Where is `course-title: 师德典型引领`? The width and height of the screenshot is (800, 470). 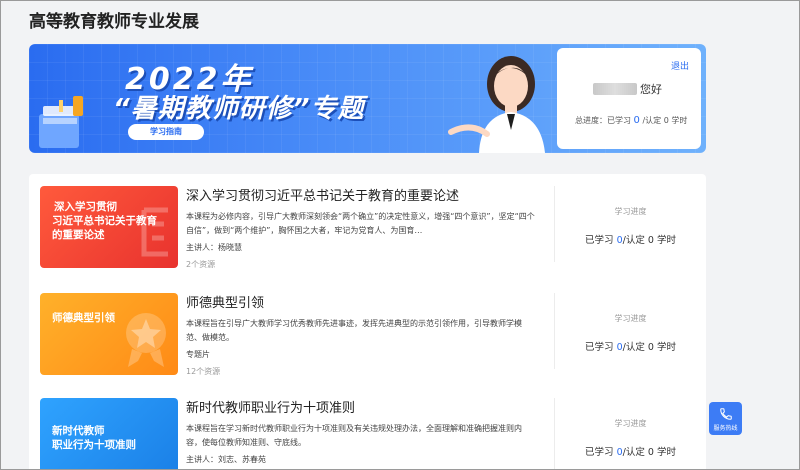
course-title: 师德典型引领 is located at coordinates (225, 301).